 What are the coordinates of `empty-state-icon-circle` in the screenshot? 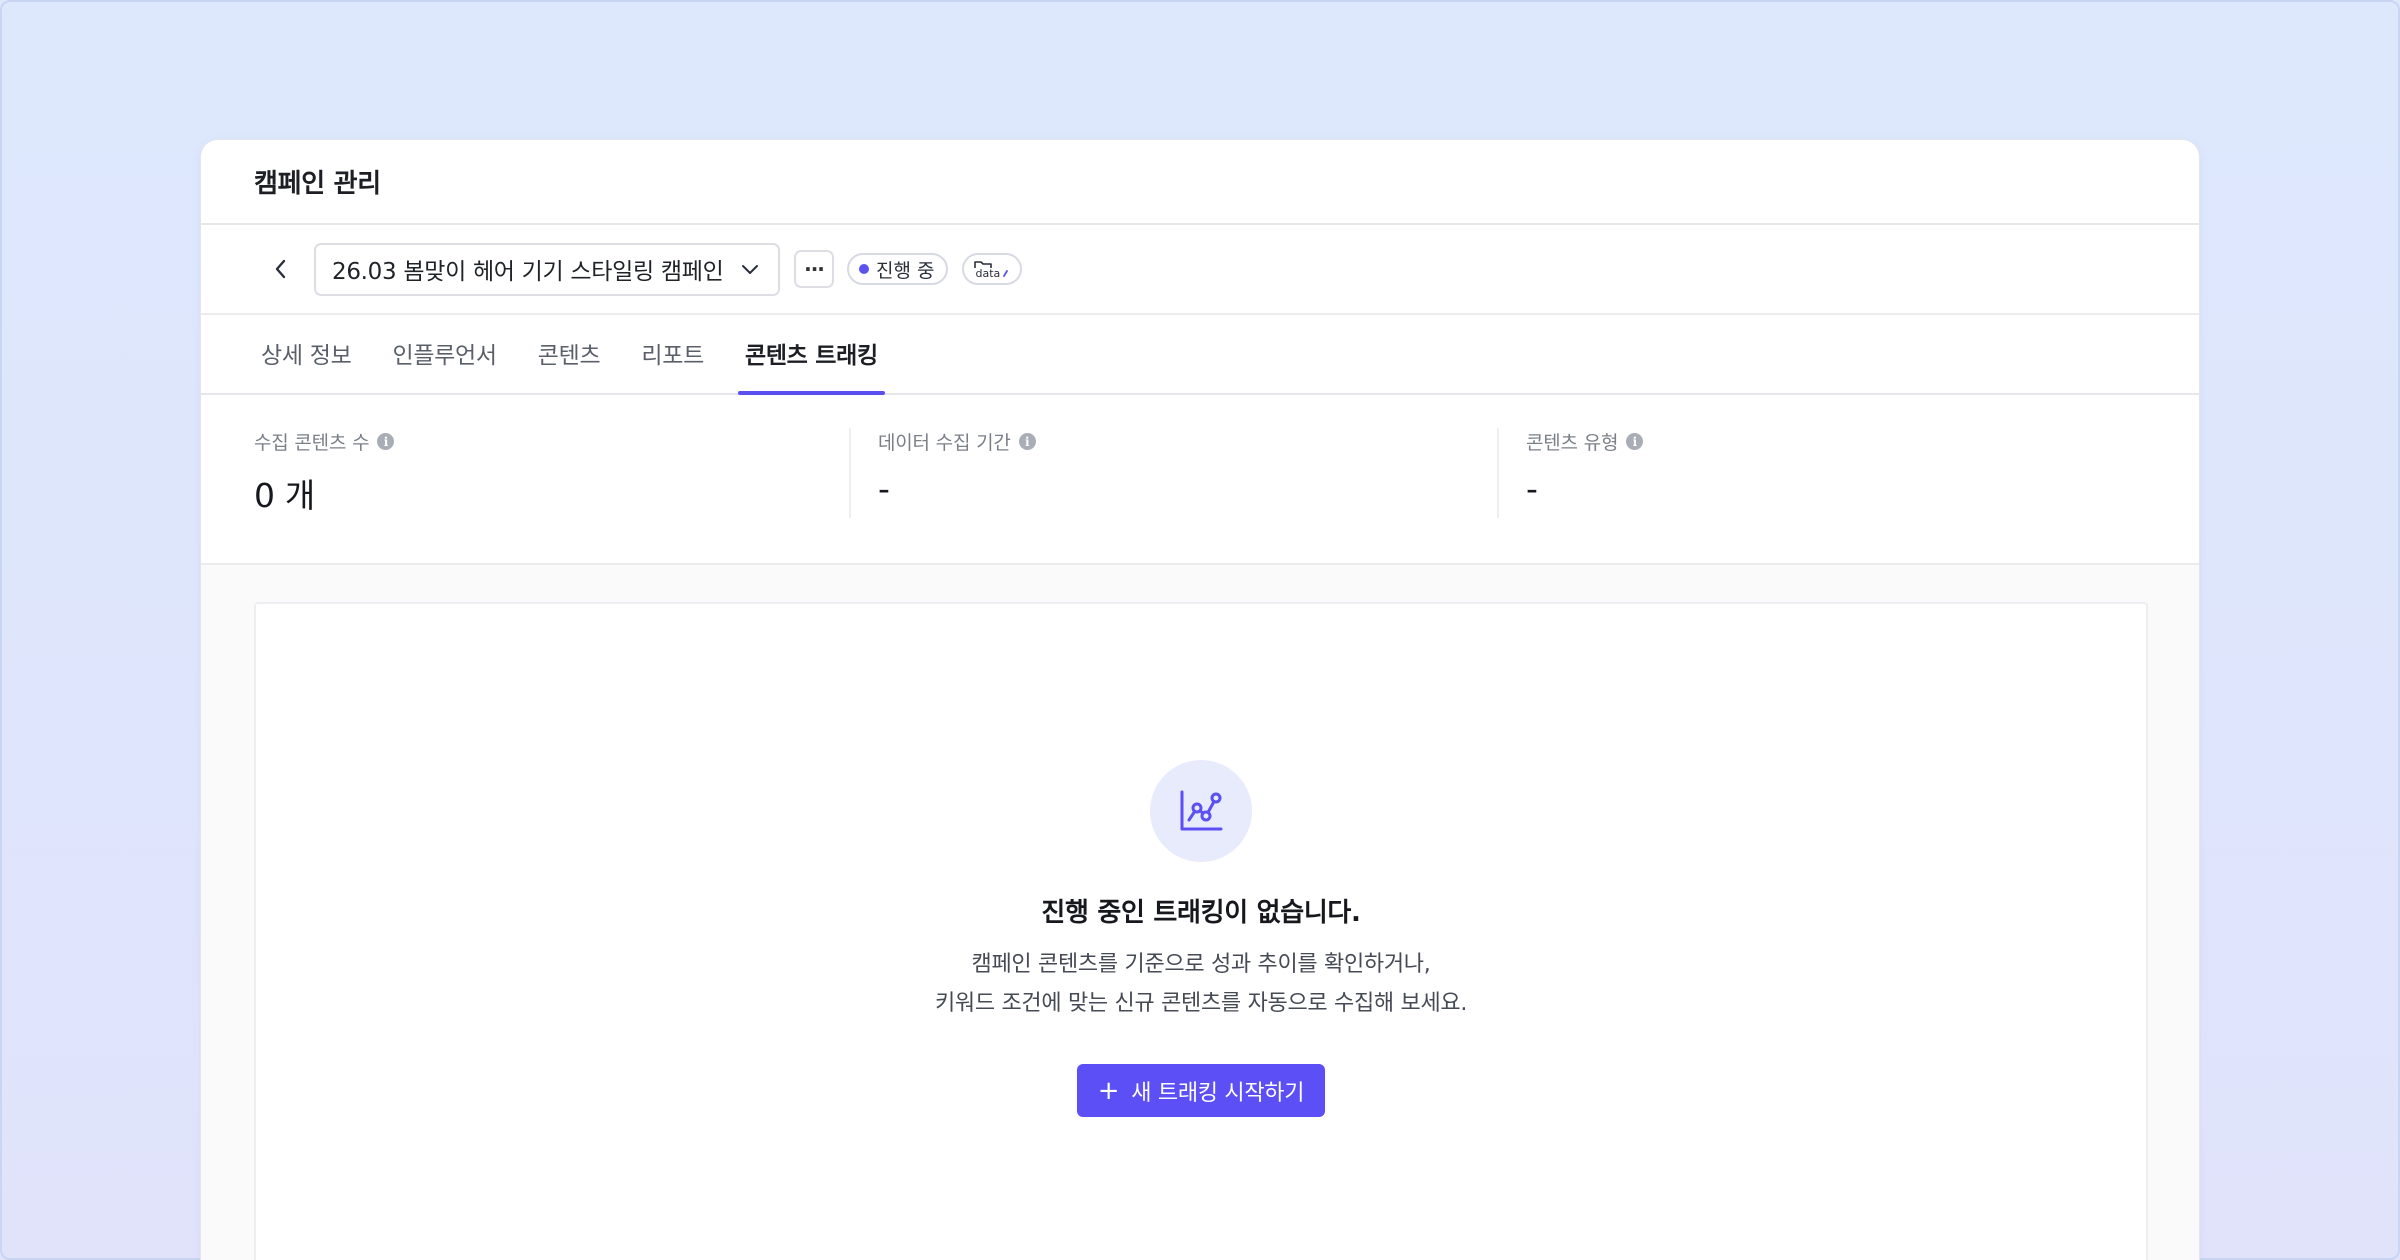 It's located at (1201, 811).